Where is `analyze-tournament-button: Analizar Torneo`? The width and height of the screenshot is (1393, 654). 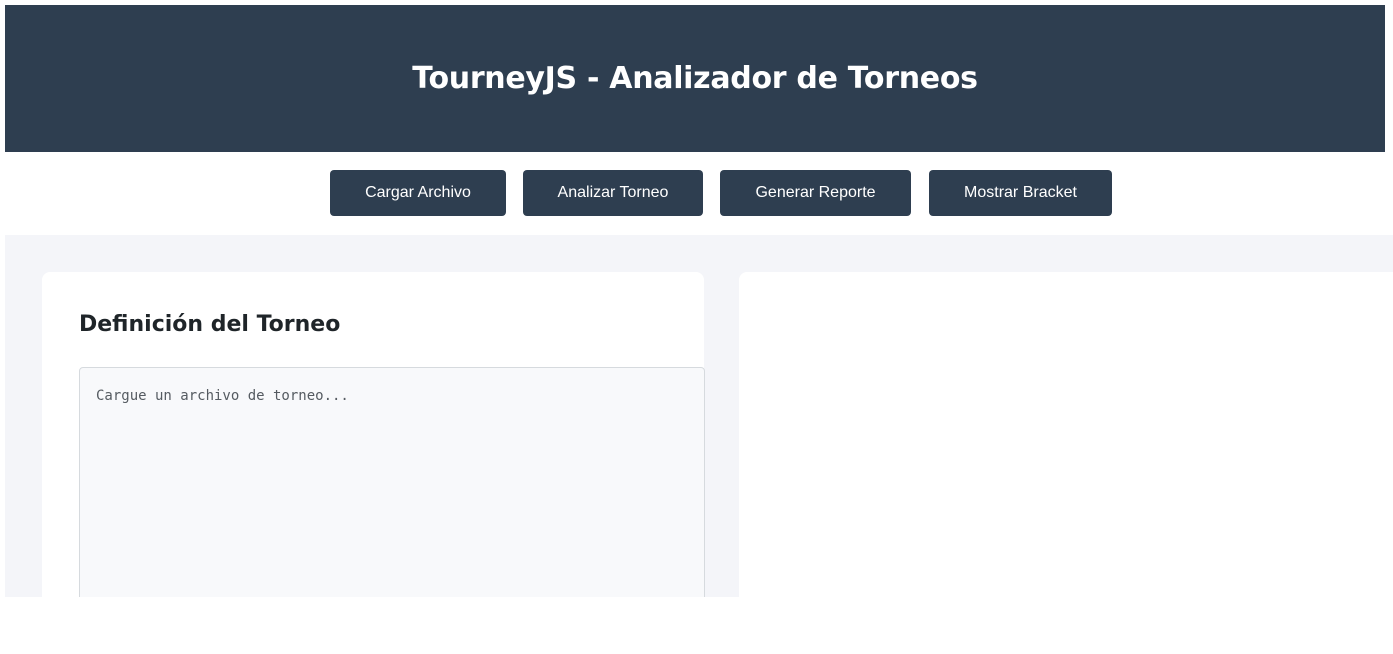 analyze-tournament-button: Analizar Torneo is located at coordinates (613, 193).